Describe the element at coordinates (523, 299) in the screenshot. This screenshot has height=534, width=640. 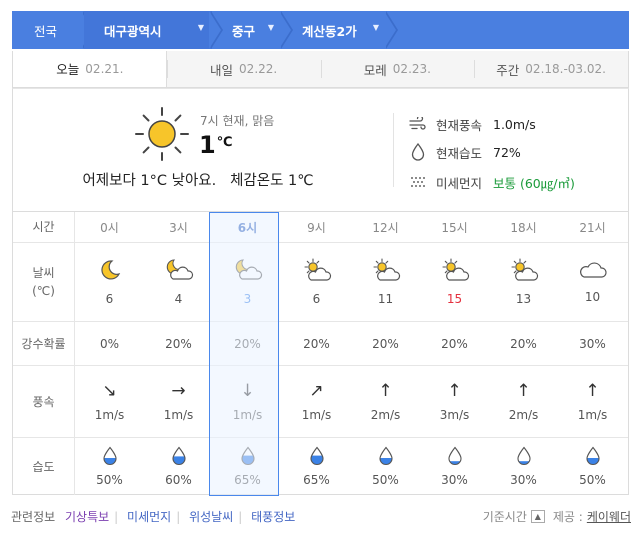
I see `hour-temperature: 13` at that location.